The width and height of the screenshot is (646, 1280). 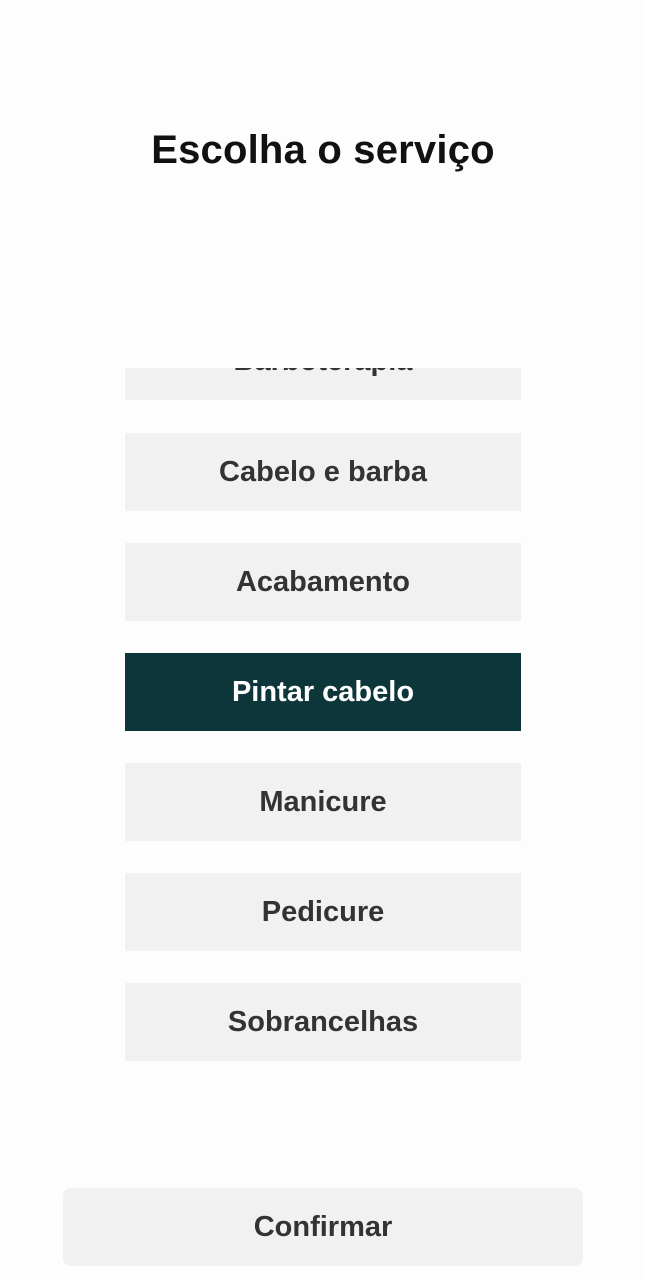 I want to click on service-item-label: Cabelo e barba, so click(x=323, y=471).